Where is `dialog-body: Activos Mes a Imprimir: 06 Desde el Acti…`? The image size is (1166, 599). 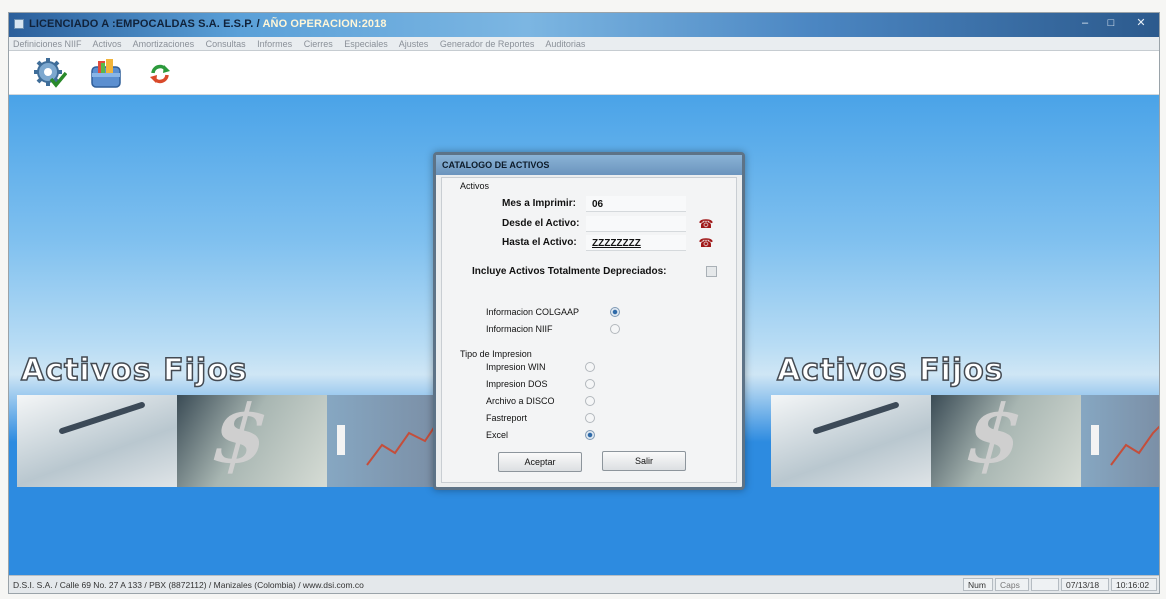
dialog-body: Activos Mes a Imprimir: 06 Desde el Acti… is located at coordinates (589, 330).